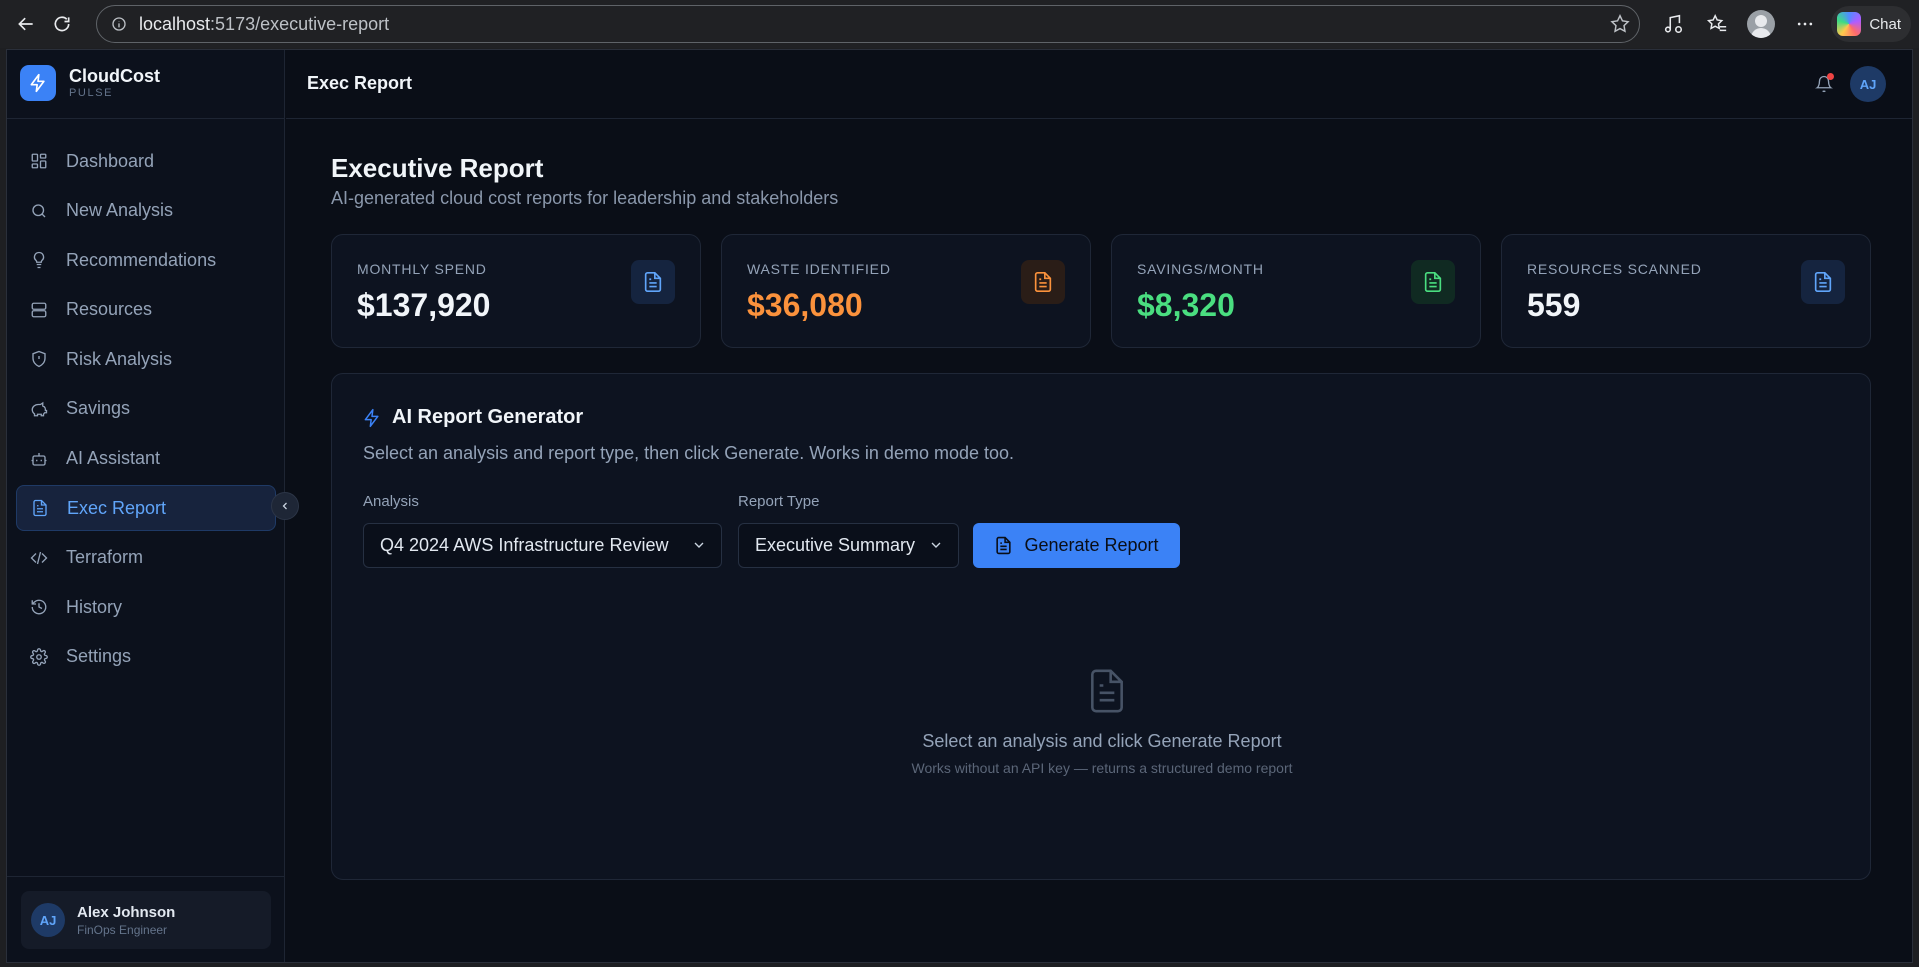  I want to click on stat-label: WASTE IDENTIFIED, so click(819, 269).